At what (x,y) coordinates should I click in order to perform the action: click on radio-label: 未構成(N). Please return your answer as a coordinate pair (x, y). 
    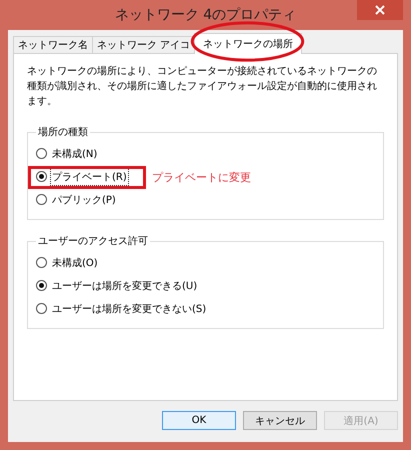
    Looking at the image, I should click on (75, 153).